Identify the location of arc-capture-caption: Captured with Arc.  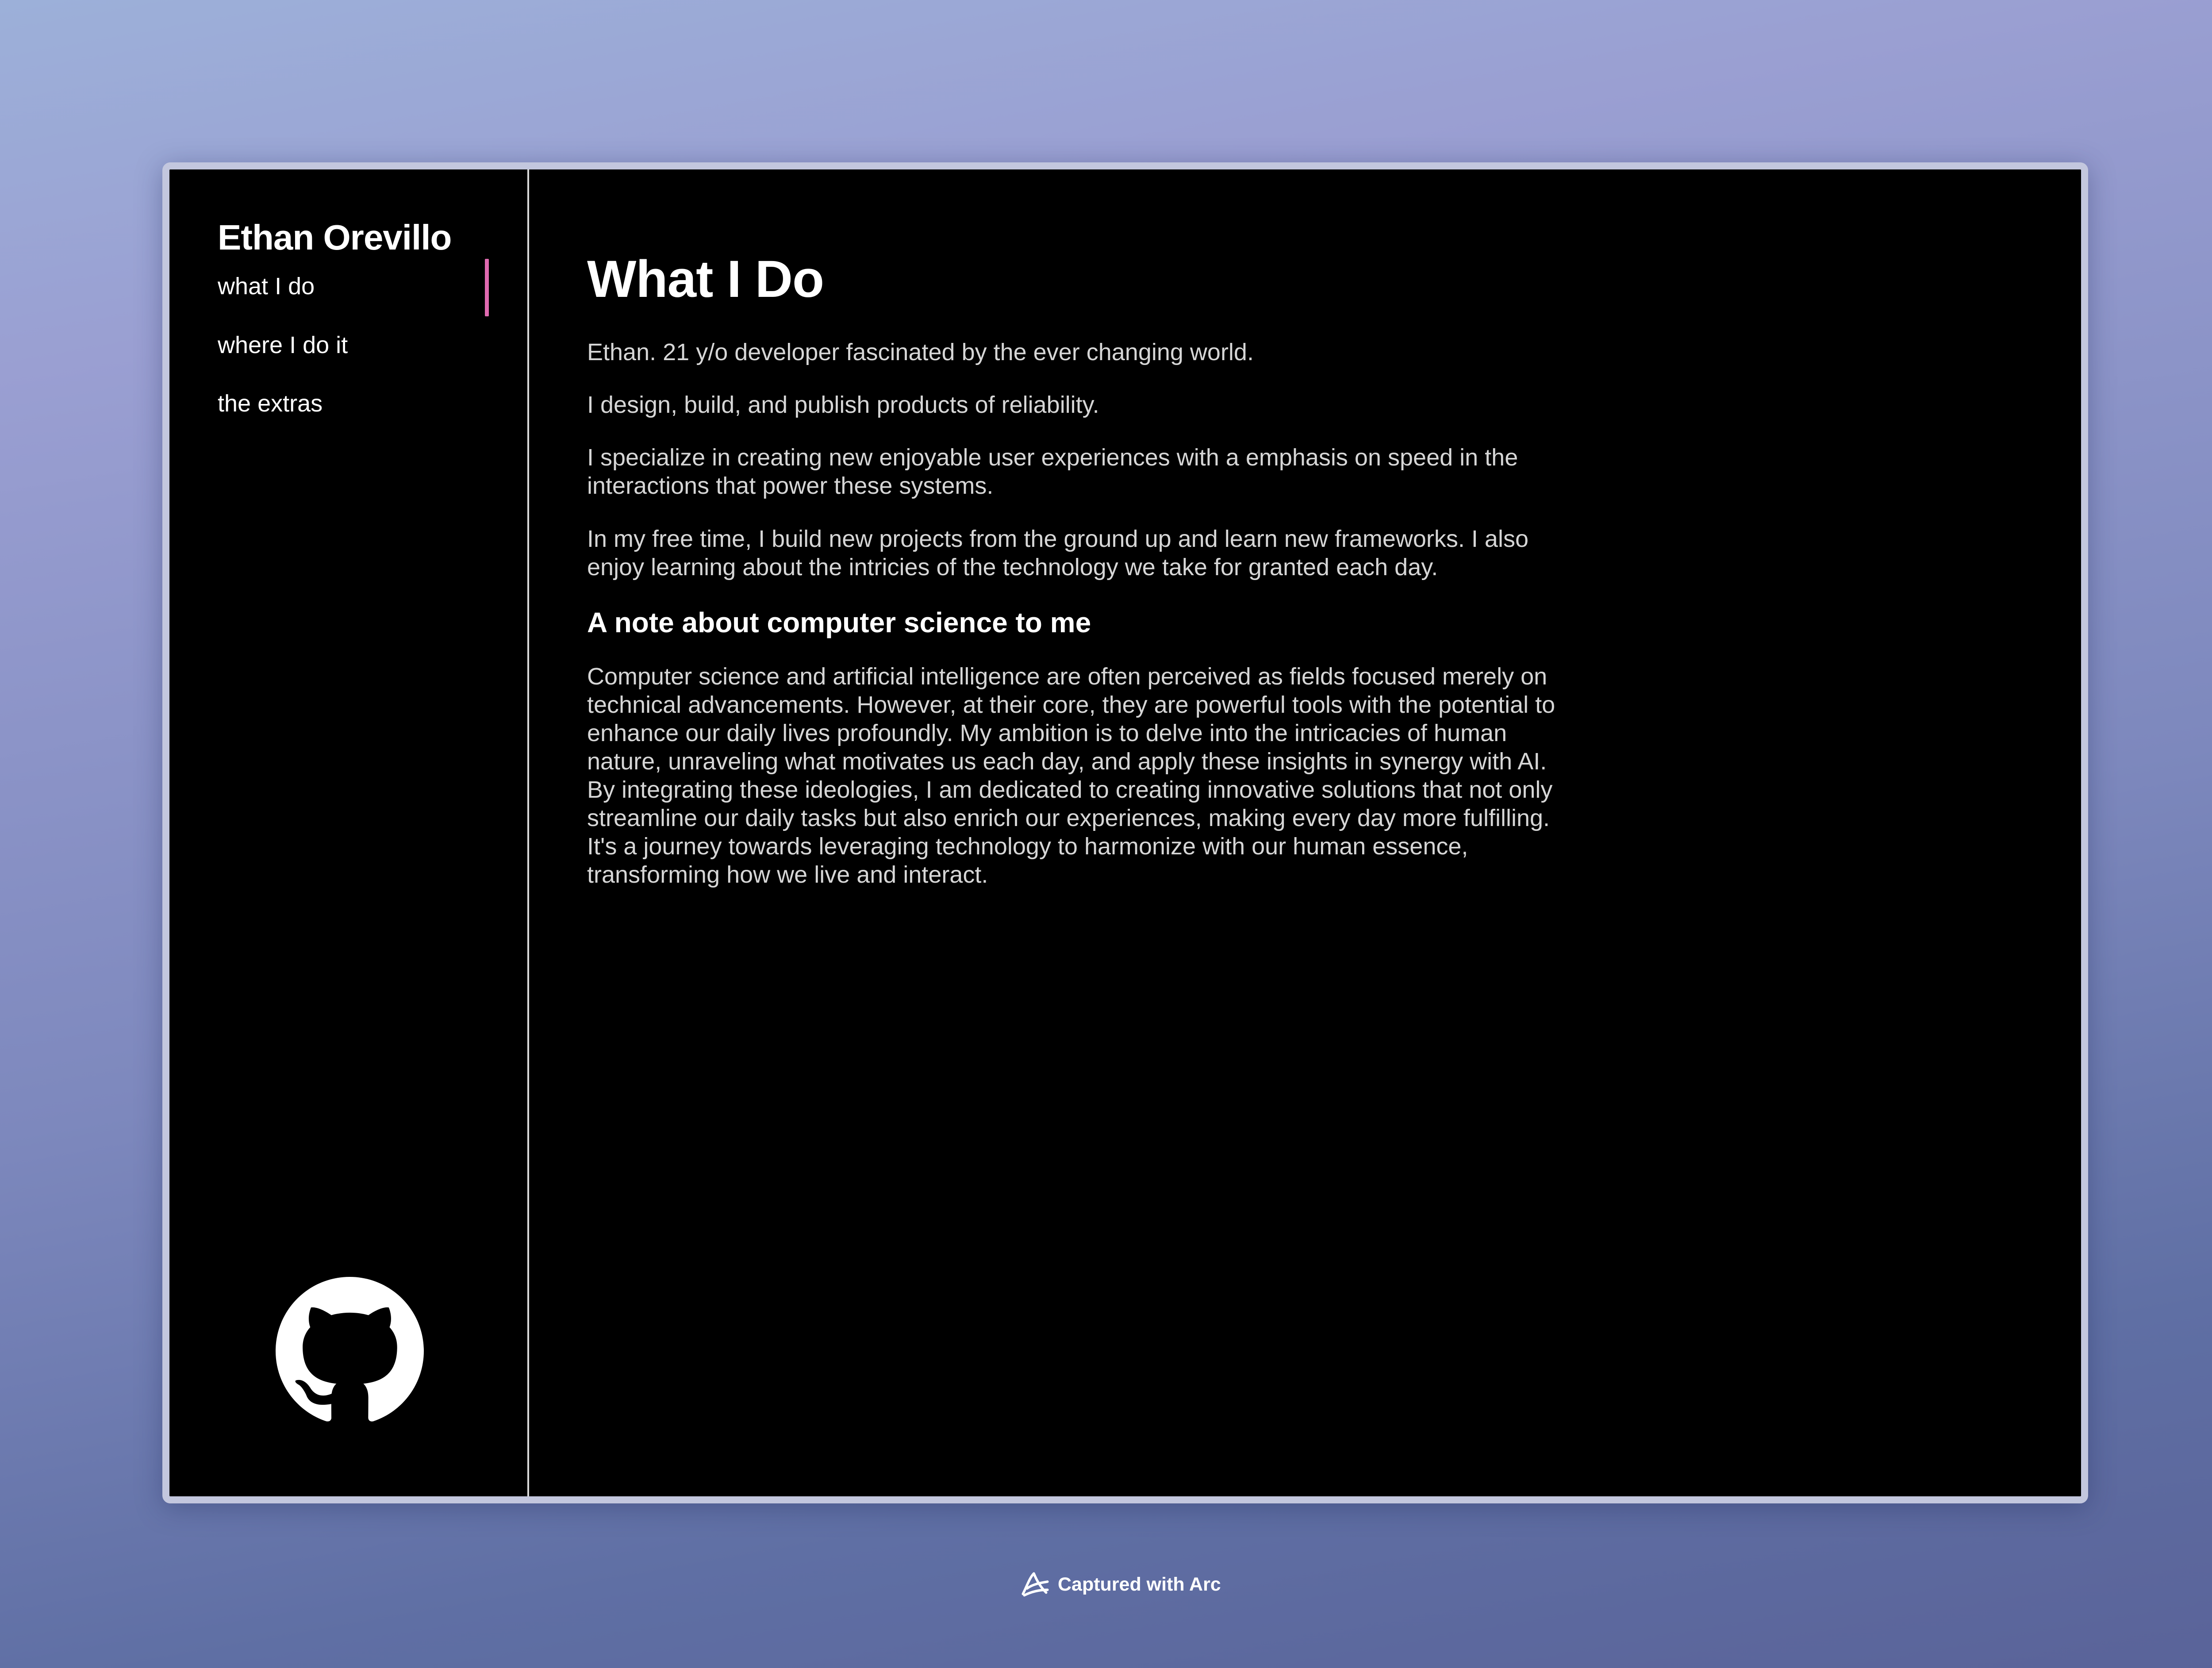
(1120, 1584).